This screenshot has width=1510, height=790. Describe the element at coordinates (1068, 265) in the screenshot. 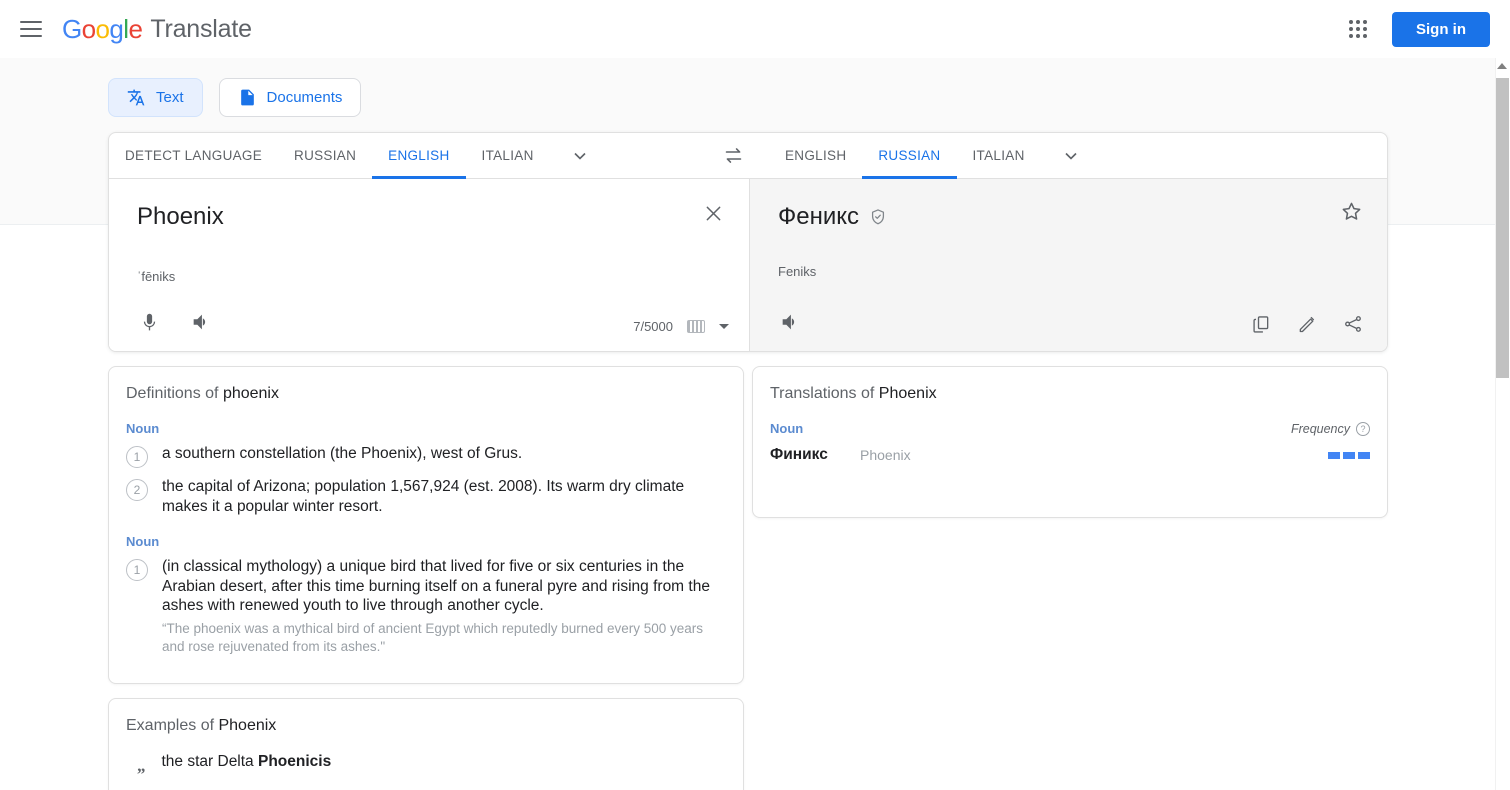

I see `target-pane: Феникс Feniks` at that location.